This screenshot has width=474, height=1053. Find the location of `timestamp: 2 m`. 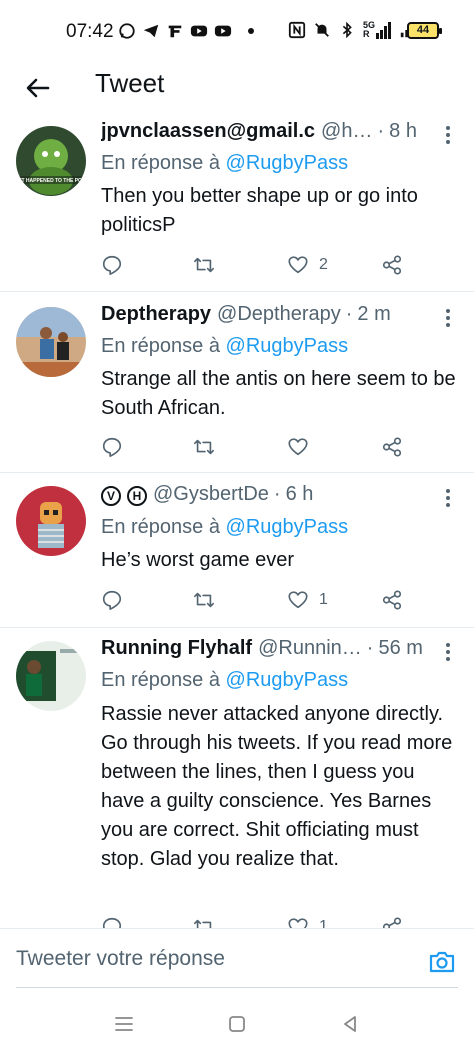

timestamp: 2 m is located at coordinates (374, 314).